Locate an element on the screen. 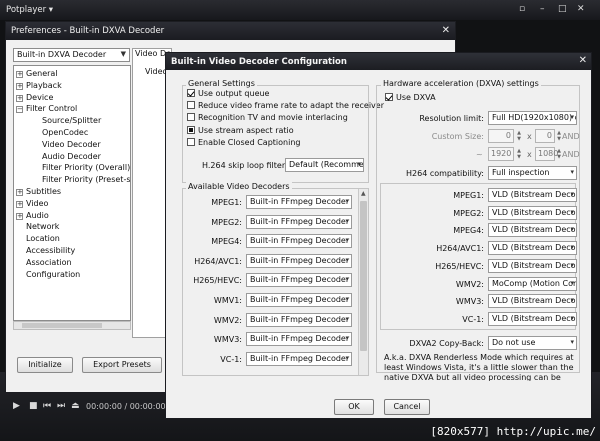 This screenshot has height=441, width=600. general-checkbox: Use output queue is located at coordinates (228, 93).